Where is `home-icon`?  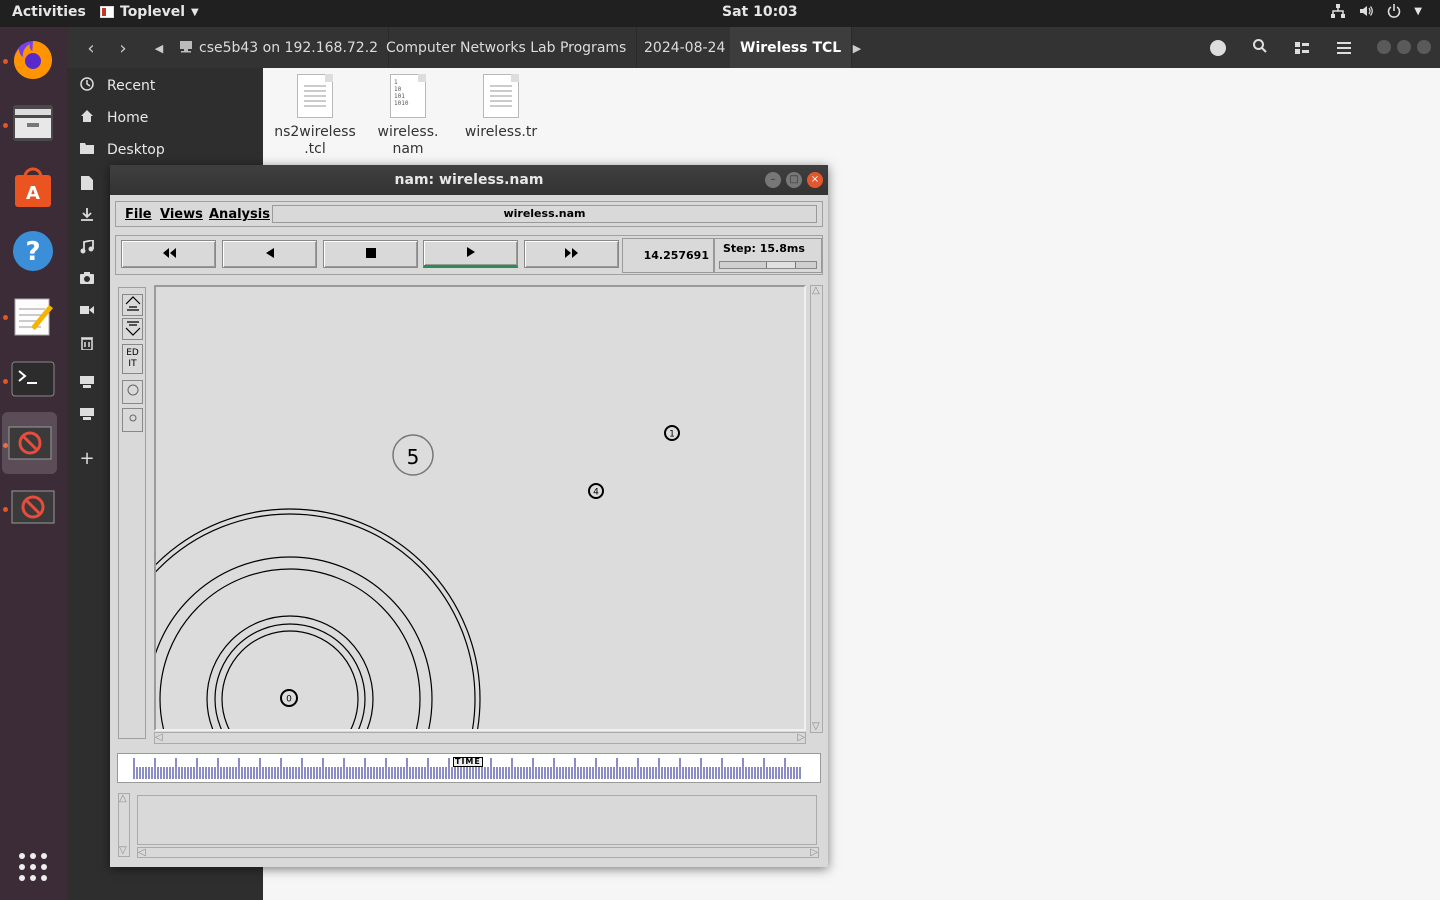 home-icon is located at coordinates (87, 118).